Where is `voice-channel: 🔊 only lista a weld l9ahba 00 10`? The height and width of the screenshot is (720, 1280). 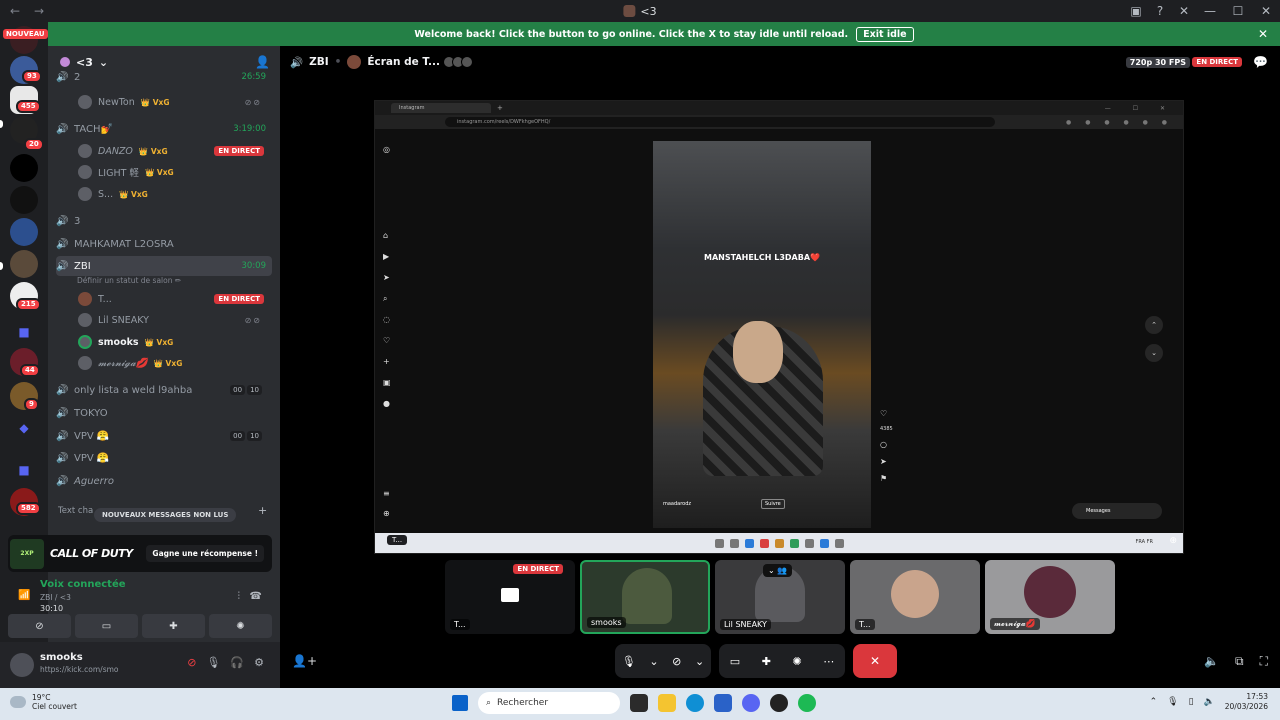 voice-channel: 🔊 only lista a weld l9ahba 00 10 is located at coordinates (164, 390).